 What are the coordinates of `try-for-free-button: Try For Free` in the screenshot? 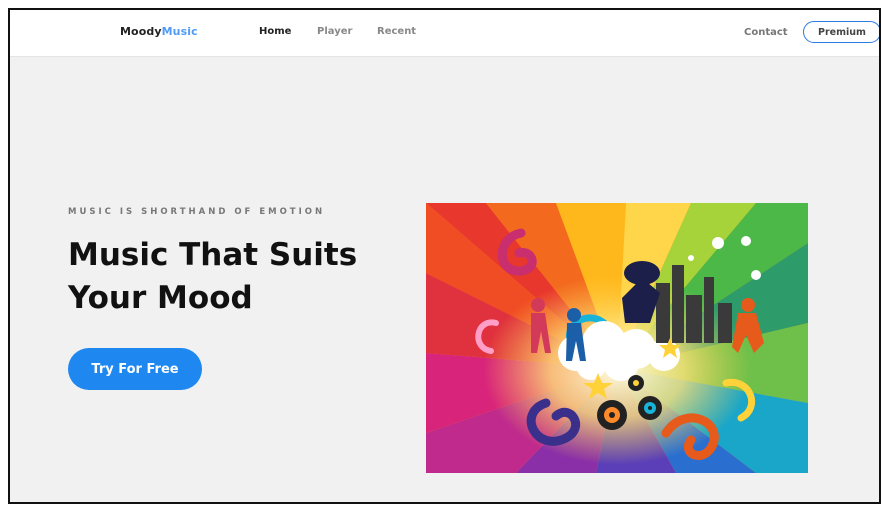 It's located at (135, 369).